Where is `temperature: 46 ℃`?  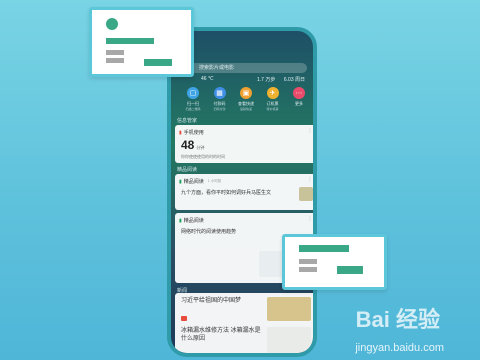 temperature: 46 ℃ is located at coordinates (207, 79).